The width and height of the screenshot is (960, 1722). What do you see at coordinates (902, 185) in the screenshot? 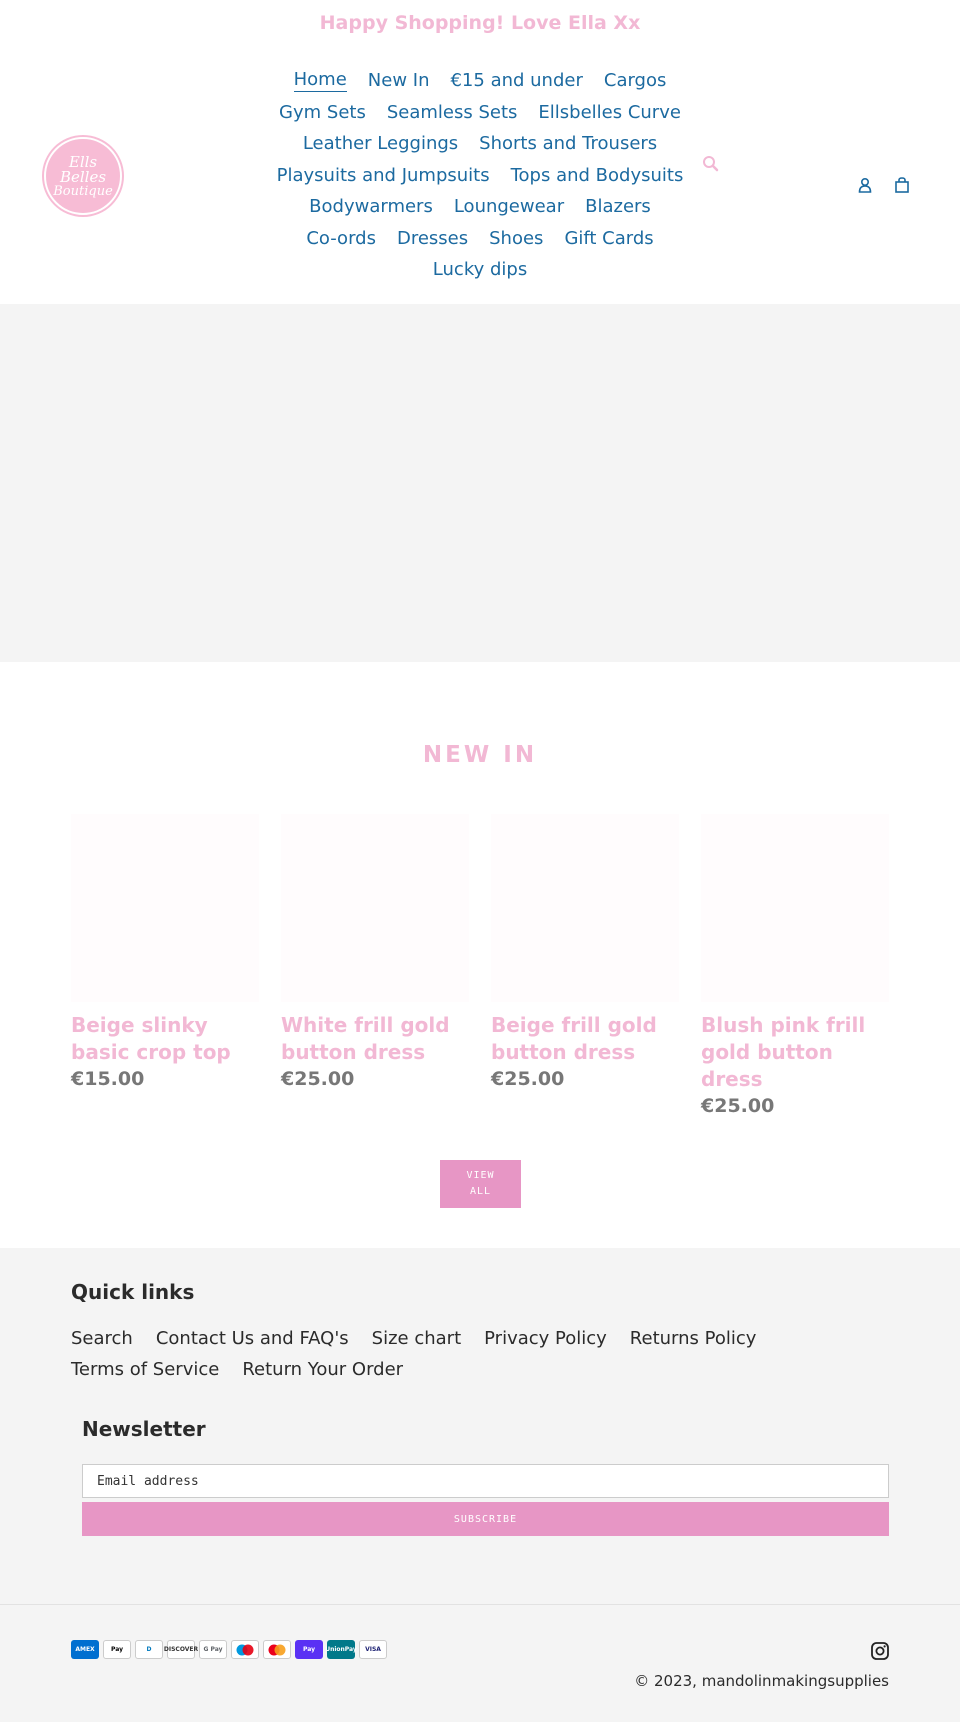
I see `cart-icon` at bounding box center [902, 185].